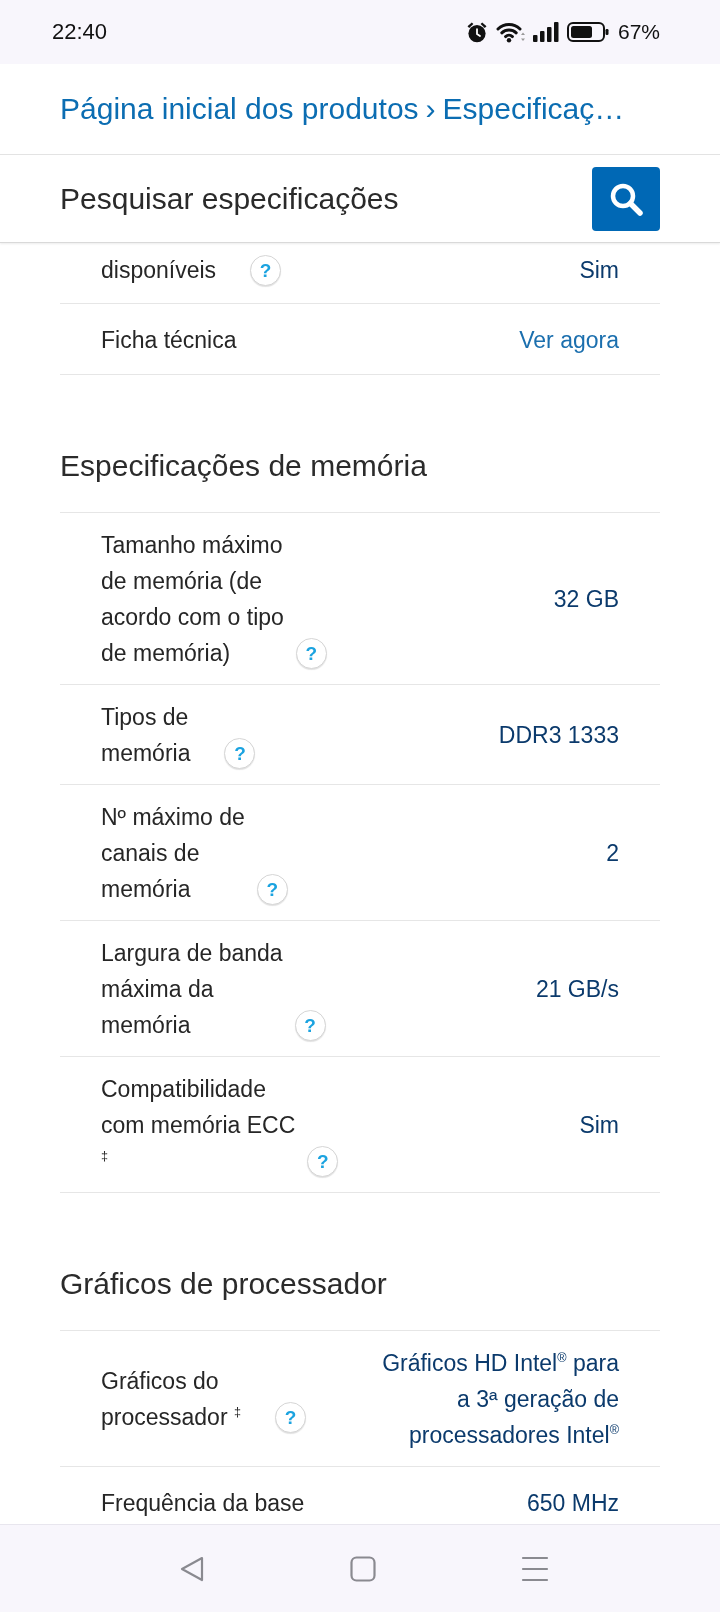  What do you see at coordinates (243, 466) in the screenshot?
I see `section-heading: Especificações de memória` at bounding box center [243, 466].